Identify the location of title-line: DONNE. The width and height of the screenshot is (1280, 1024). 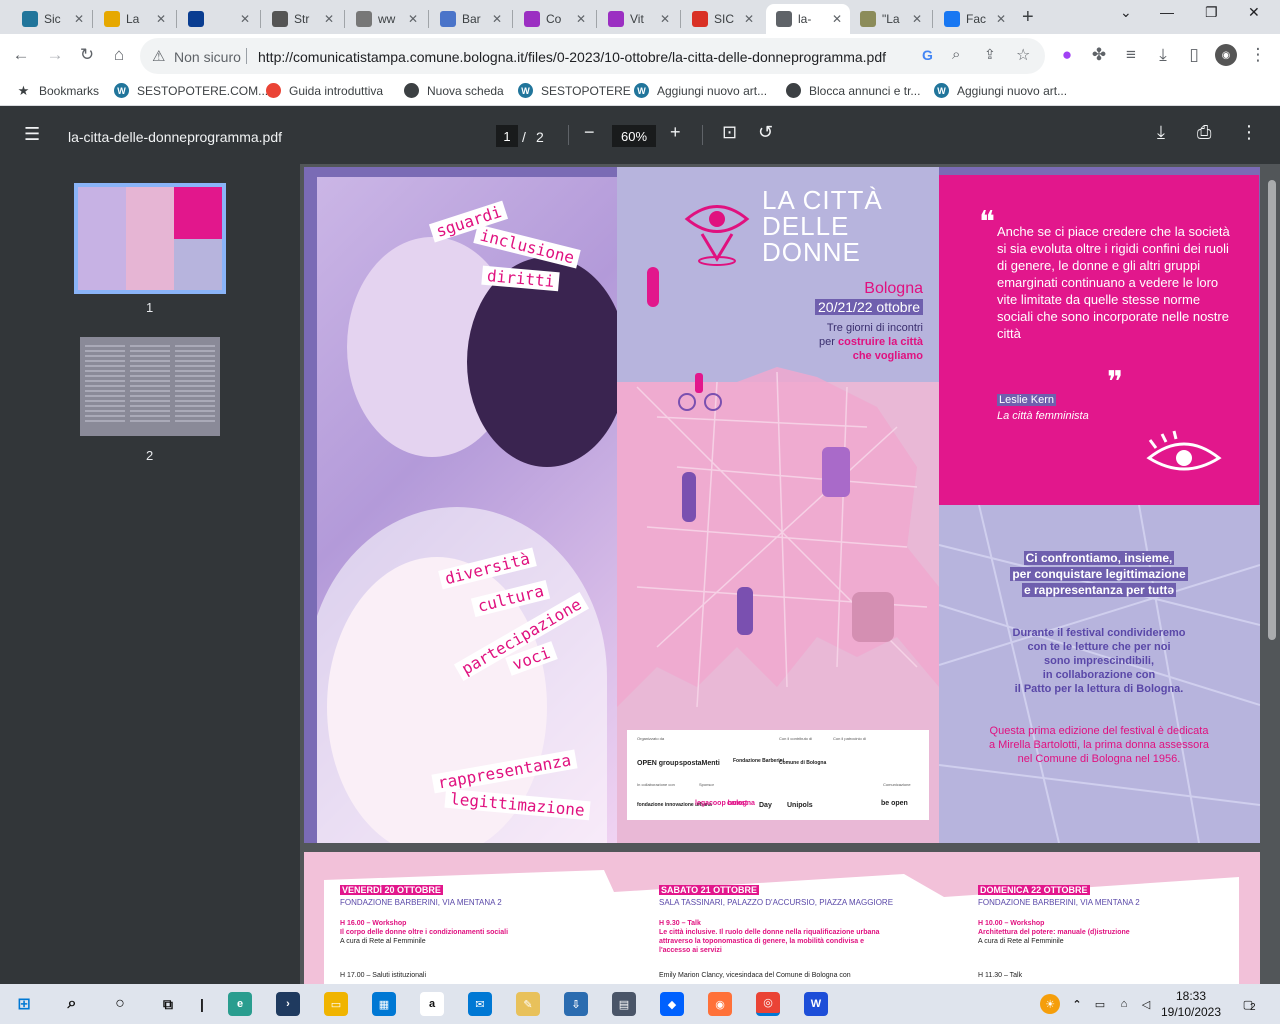
(811, 252).